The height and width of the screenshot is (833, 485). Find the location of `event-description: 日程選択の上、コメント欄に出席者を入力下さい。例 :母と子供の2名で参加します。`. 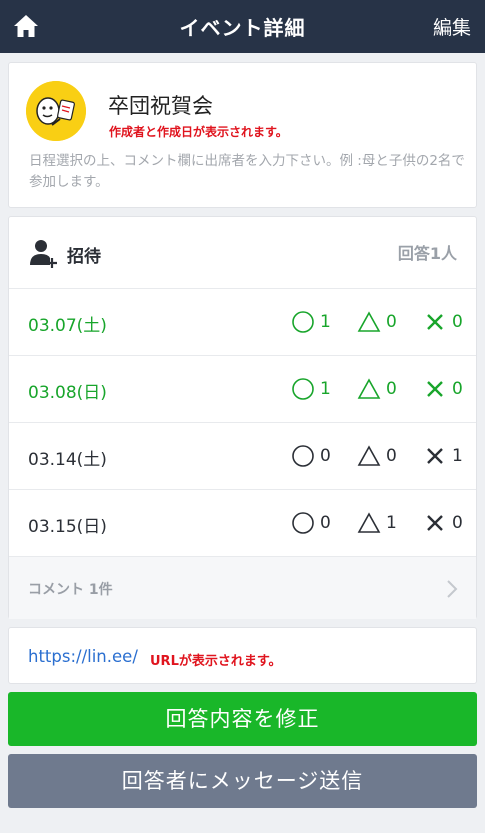

event-description: 日程選択の上、コメント欄に出席者を入力下さい。例 :母と子供の2名で参加します。 is located at coordinates (247, 171).